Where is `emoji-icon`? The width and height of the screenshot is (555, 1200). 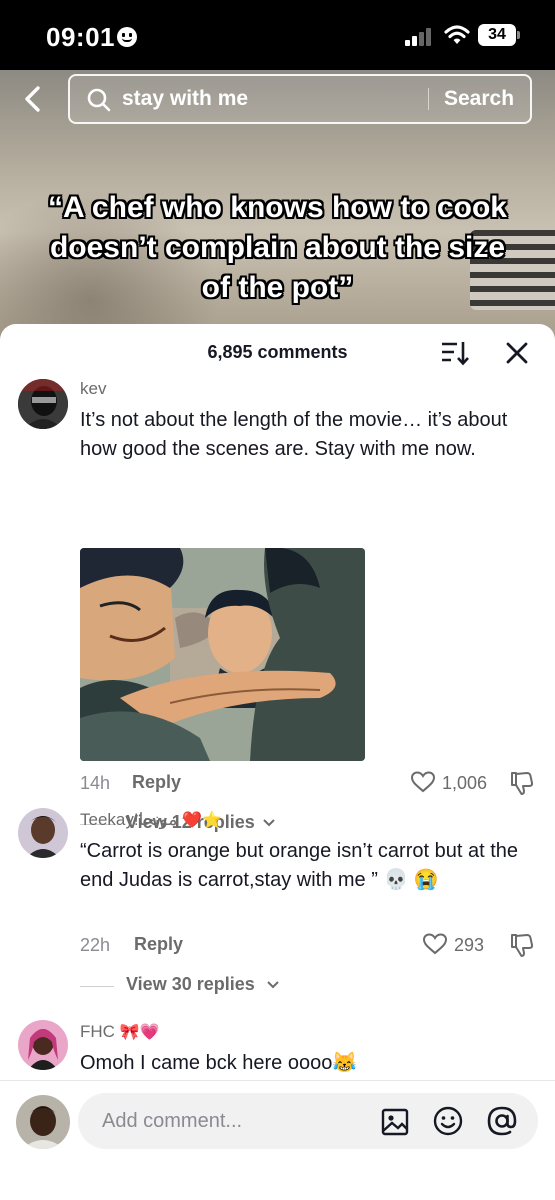 emoji-icon is located at coordinates (448, 1121).